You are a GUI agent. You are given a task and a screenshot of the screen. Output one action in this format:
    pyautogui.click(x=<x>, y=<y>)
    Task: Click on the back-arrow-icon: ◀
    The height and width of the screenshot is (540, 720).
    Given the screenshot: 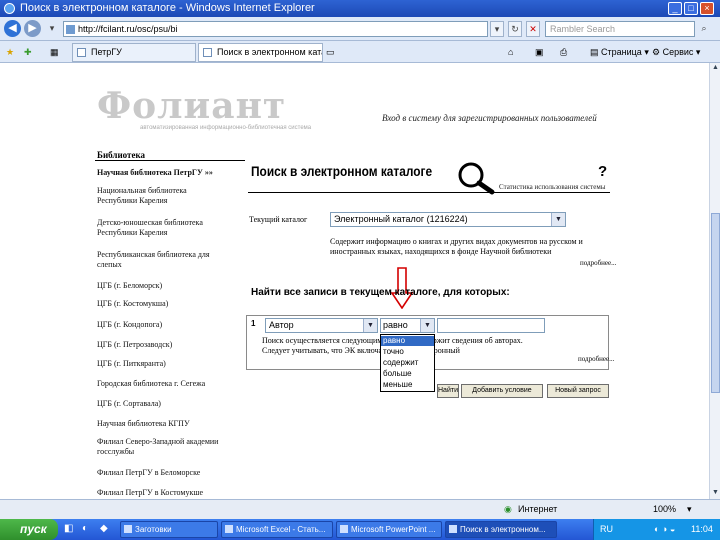 What is the action you would take?
    pyautogui.click(x=12, y=28)
    